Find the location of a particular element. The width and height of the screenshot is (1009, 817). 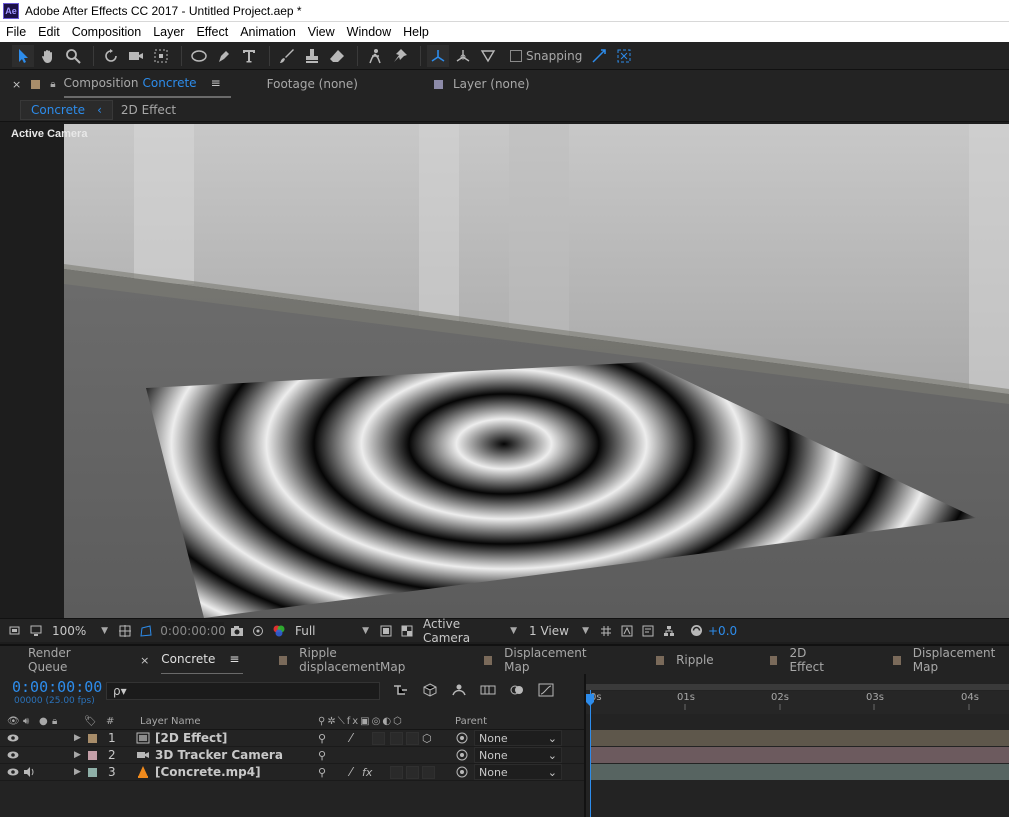

hand-tool-icon is located at coordinates (48, 56).